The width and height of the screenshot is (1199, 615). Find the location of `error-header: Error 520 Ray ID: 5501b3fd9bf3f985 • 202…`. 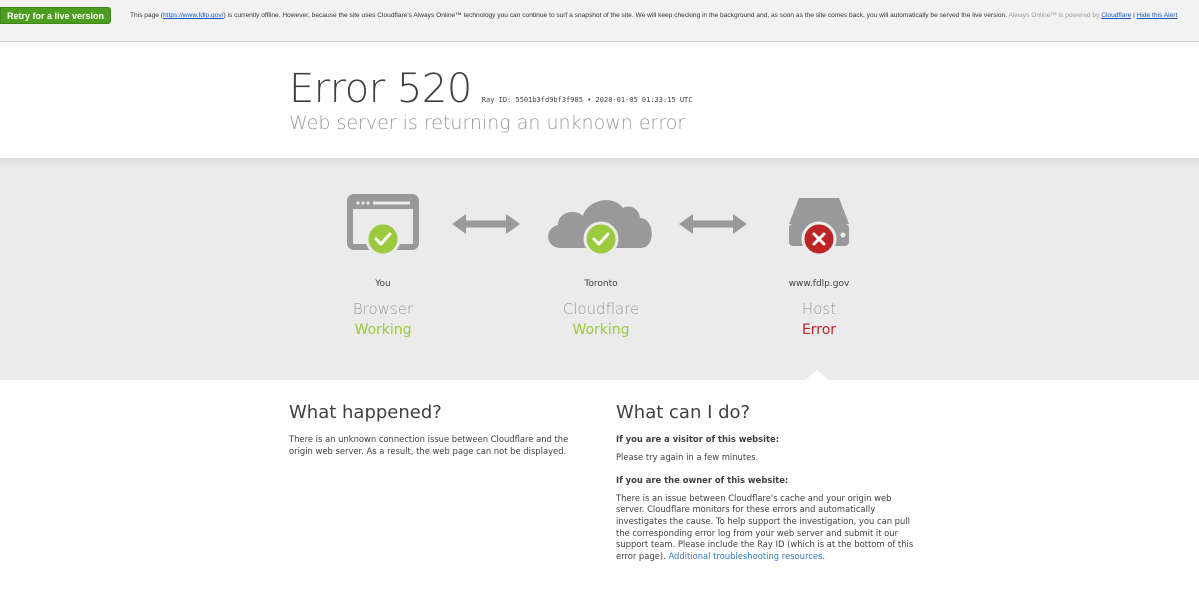

error-header: Error 520 Ray ID: 5501b3fd9bf3f985 • 202… is located at coordinates (490, 101).